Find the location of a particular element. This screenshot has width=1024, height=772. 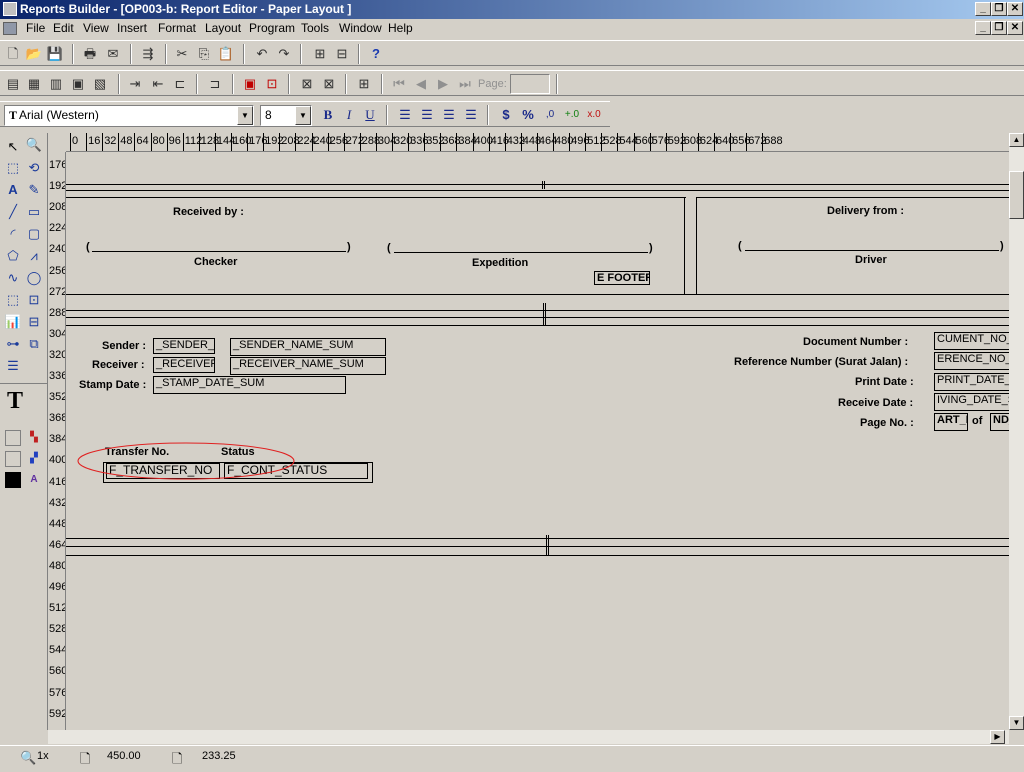

help-icon: ? is located at coordinates (376, 54).